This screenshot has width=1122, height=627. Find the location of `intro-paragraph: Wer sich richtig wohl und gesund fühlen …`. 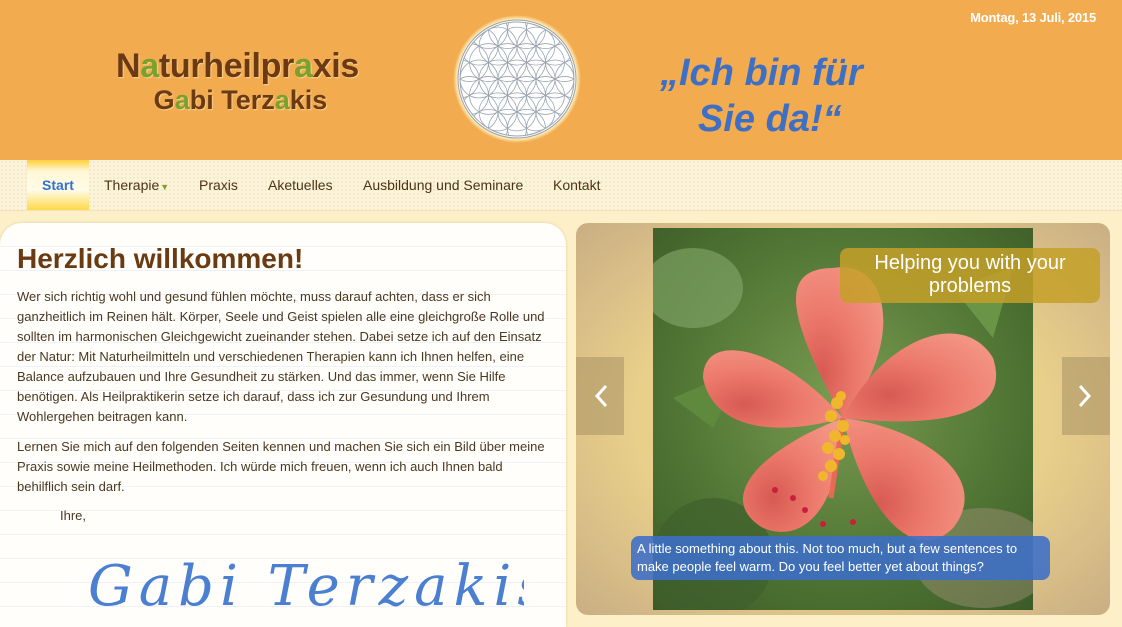

intro-paragraph: Wer sich richtig wohl und gesund fühlen … is located at coordinates (281, 356).